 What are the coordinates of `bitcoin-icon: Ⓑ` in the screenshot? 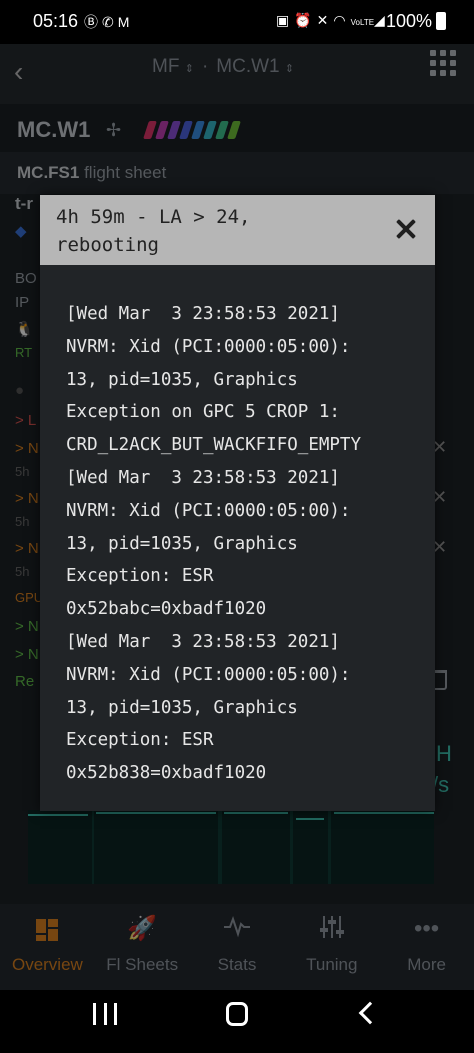 It's located at (93, 22).